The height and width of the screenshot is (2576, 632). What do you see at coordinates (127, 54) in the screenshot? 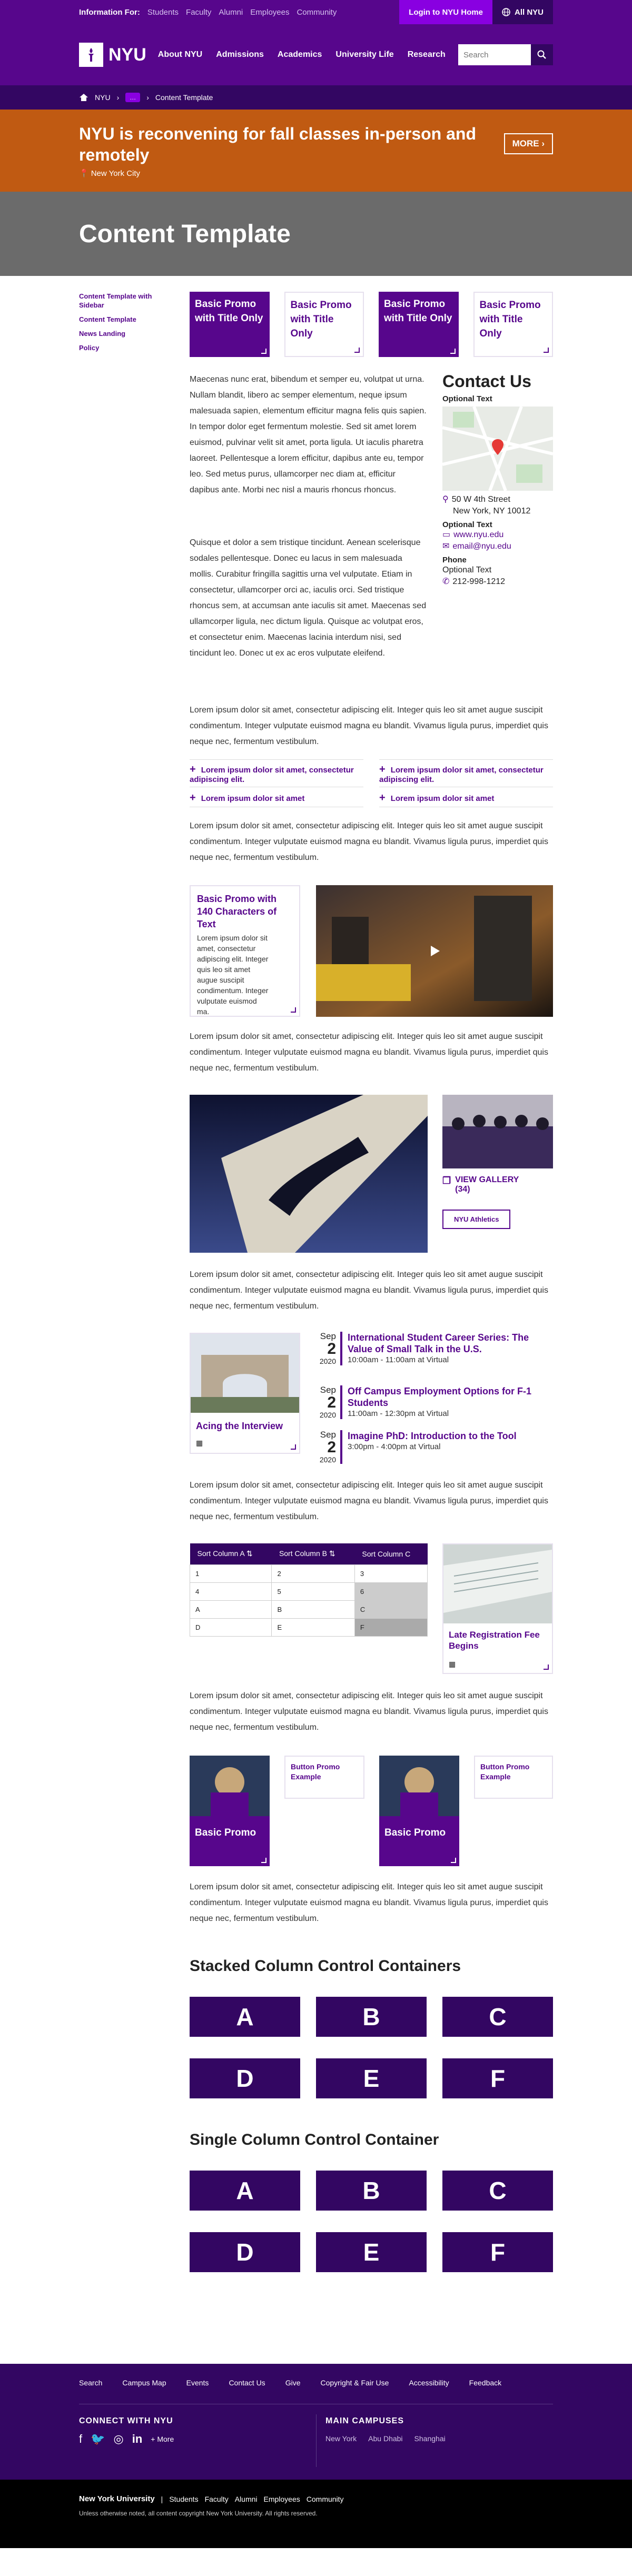
I see `logo-text: NYU` at bounding box center [127, 54].